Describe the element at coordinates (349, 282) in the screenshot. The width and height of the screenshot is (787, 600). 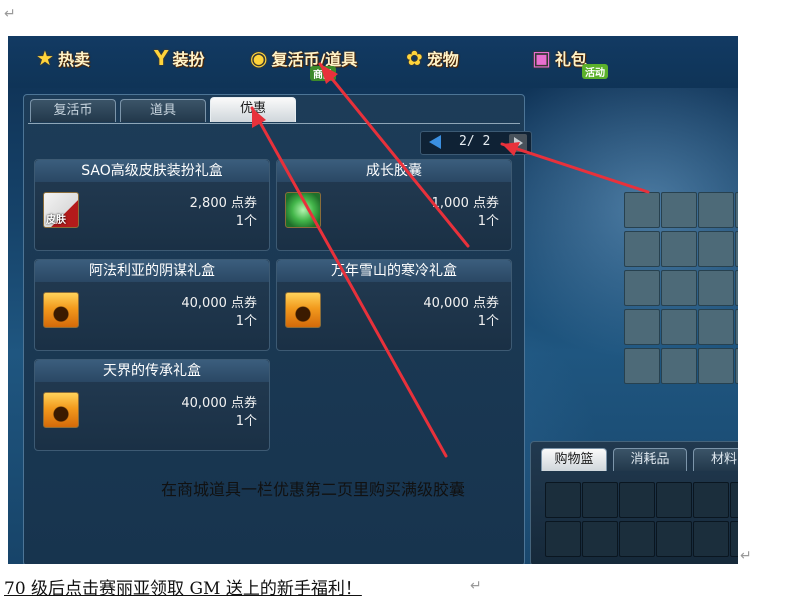
I see `arrow-to-discount-tab` at that location.